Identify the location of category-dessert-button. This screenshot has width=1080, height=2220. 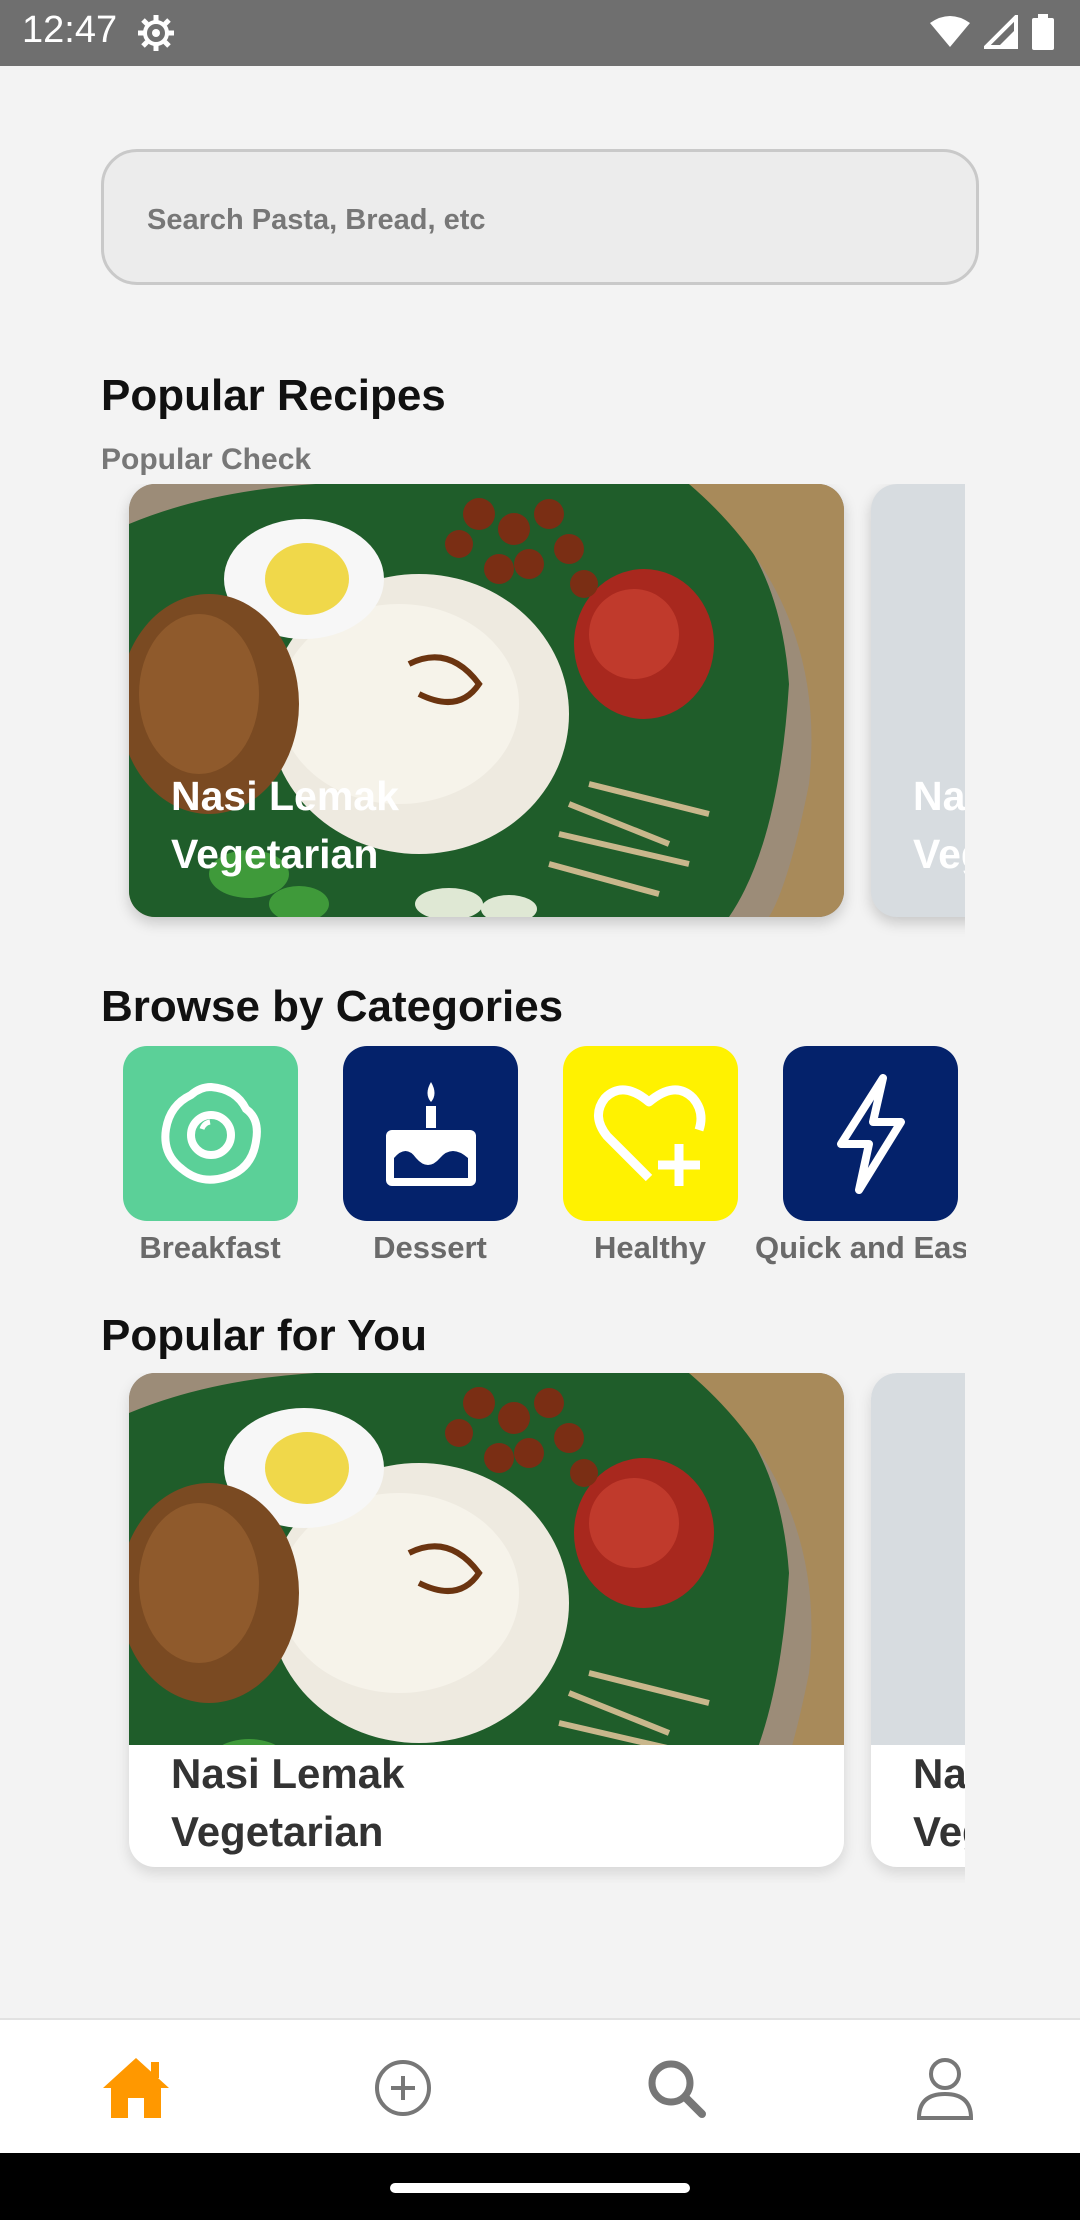
(430, 1133).